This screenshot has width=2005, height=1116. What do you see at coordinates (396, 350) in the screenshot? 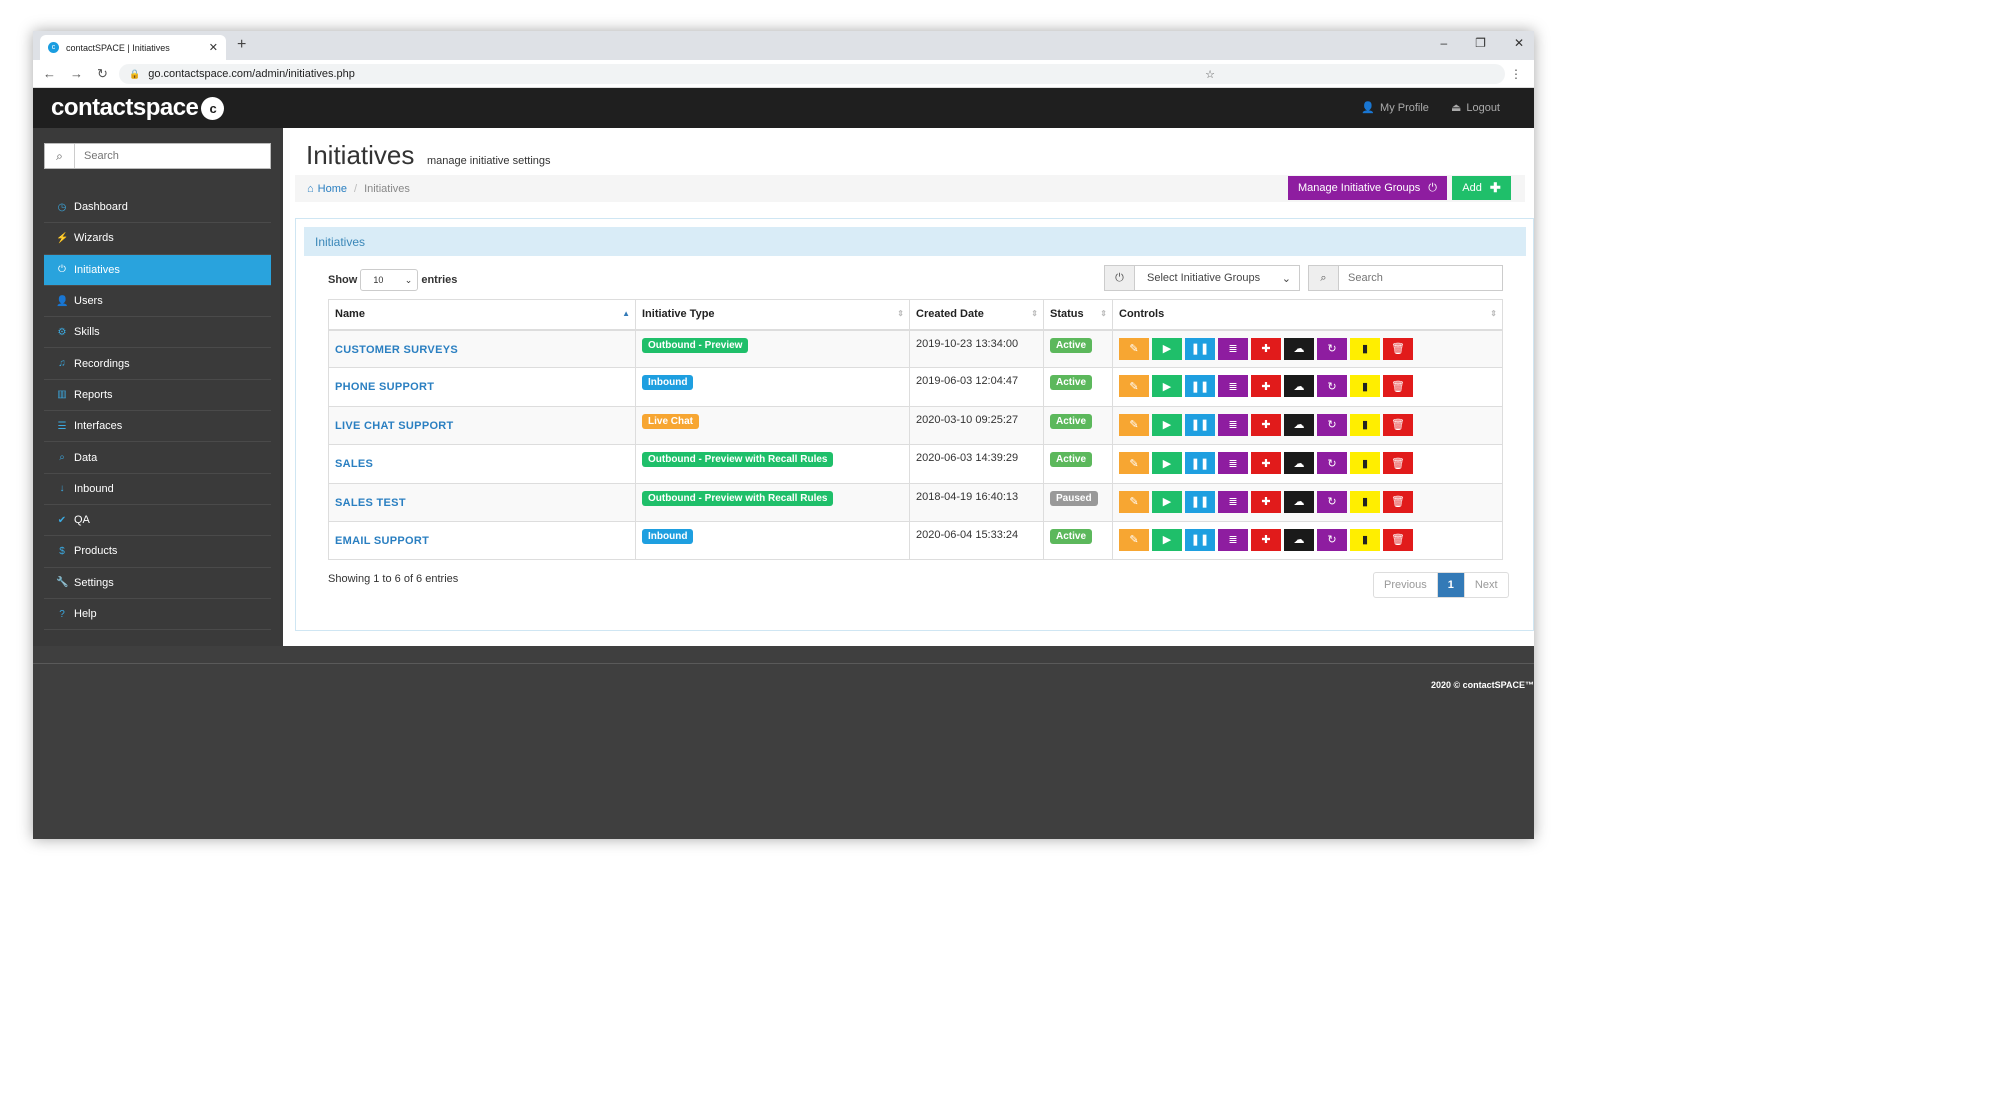
I see `initiative-name-link: CUSTOMER SURVEYS` at bounding box center [396, 350].